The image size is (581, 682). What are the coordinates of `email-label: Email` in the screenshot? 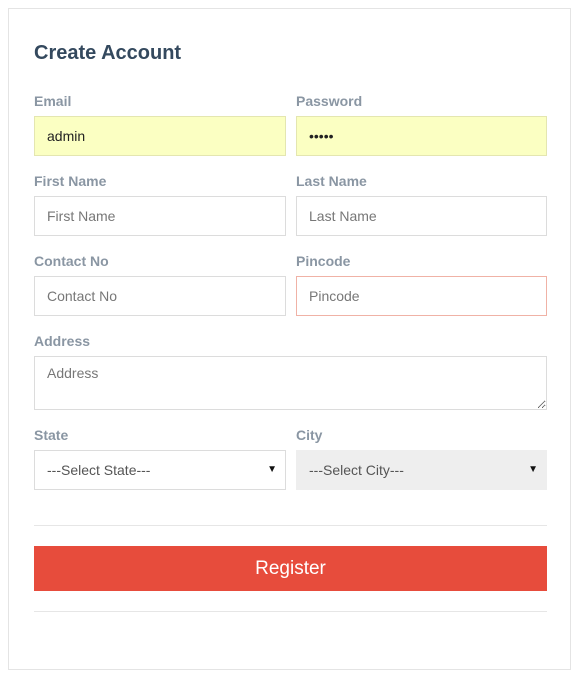 It's located at (53, 101).